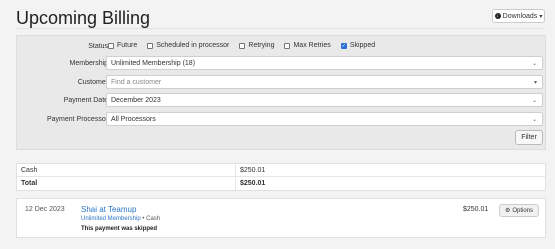  What do you see at coordinates (29, 170) in the screenshot?
I see `totals-label: Cash` at bounding box center [29, 170].